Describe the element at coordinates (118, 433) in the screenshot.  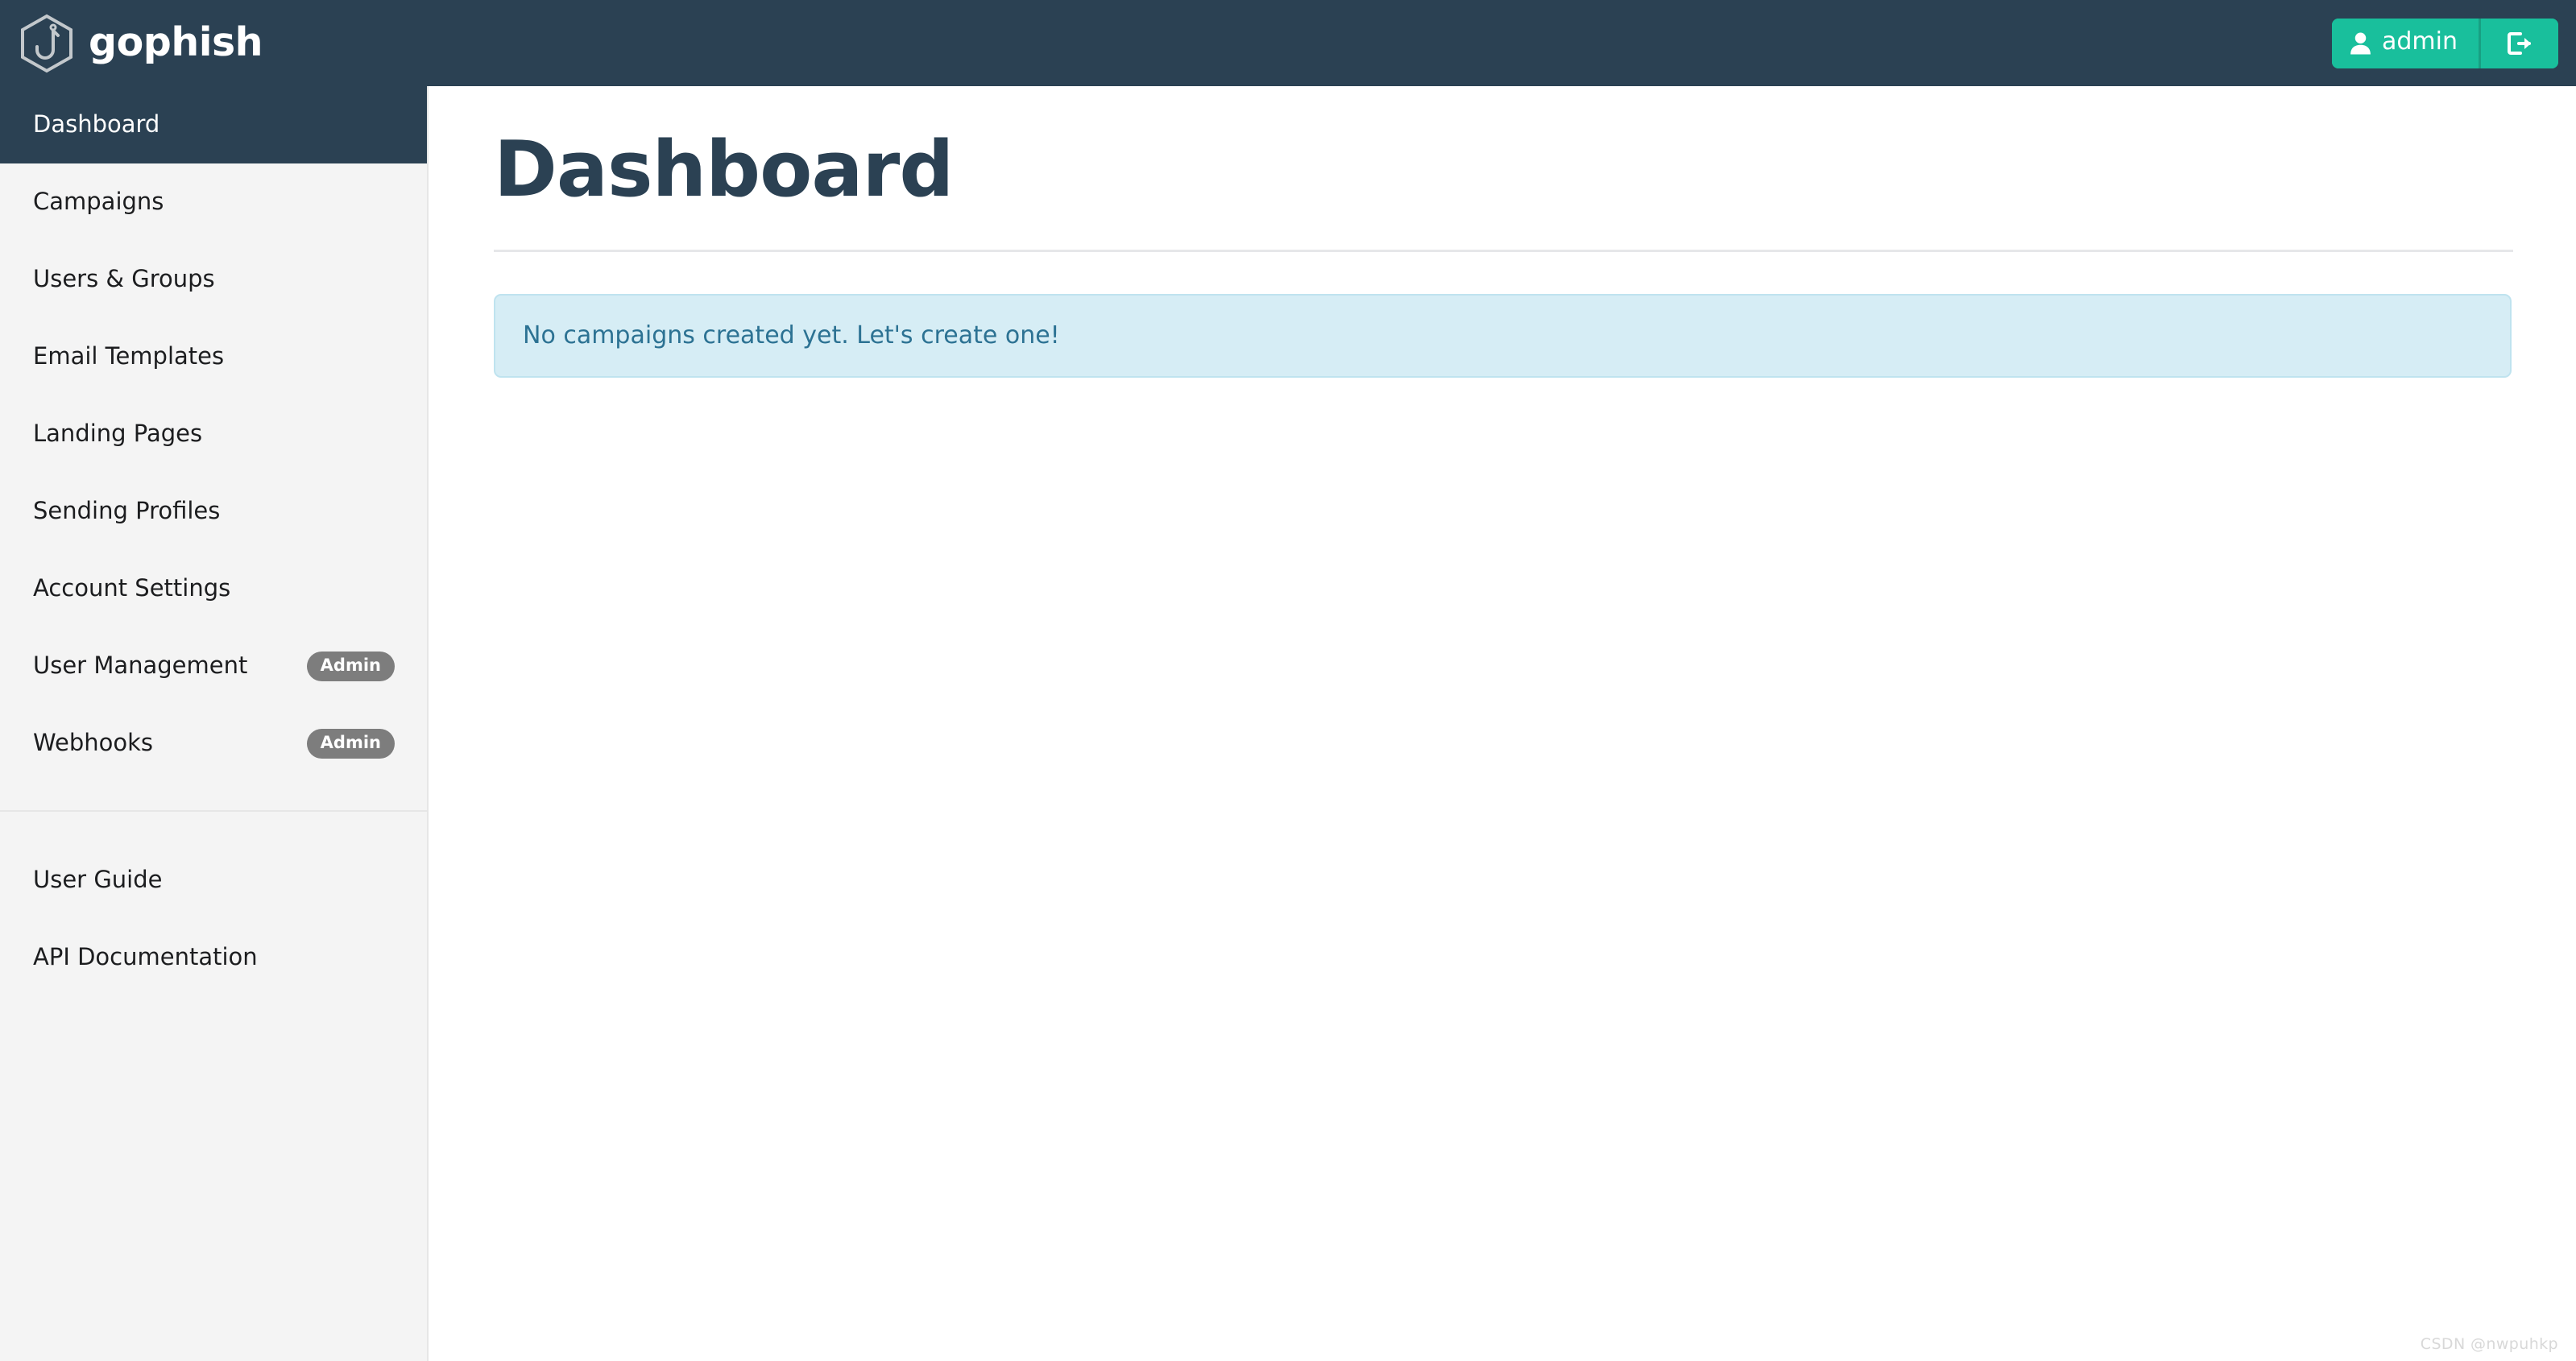
I see `sidebar-item-label: Landing Pages` at that location.